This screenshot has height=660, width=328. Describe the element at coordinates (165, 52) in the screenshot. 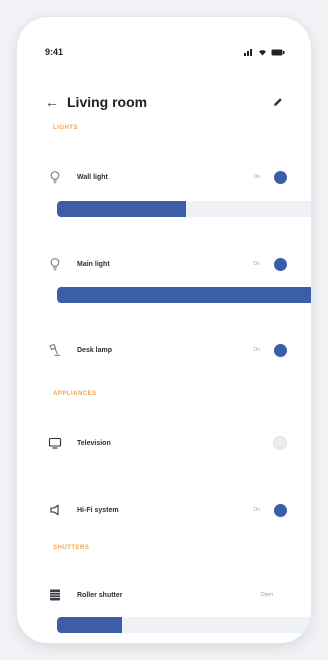

I see `status-bar: 9:41` at that location.